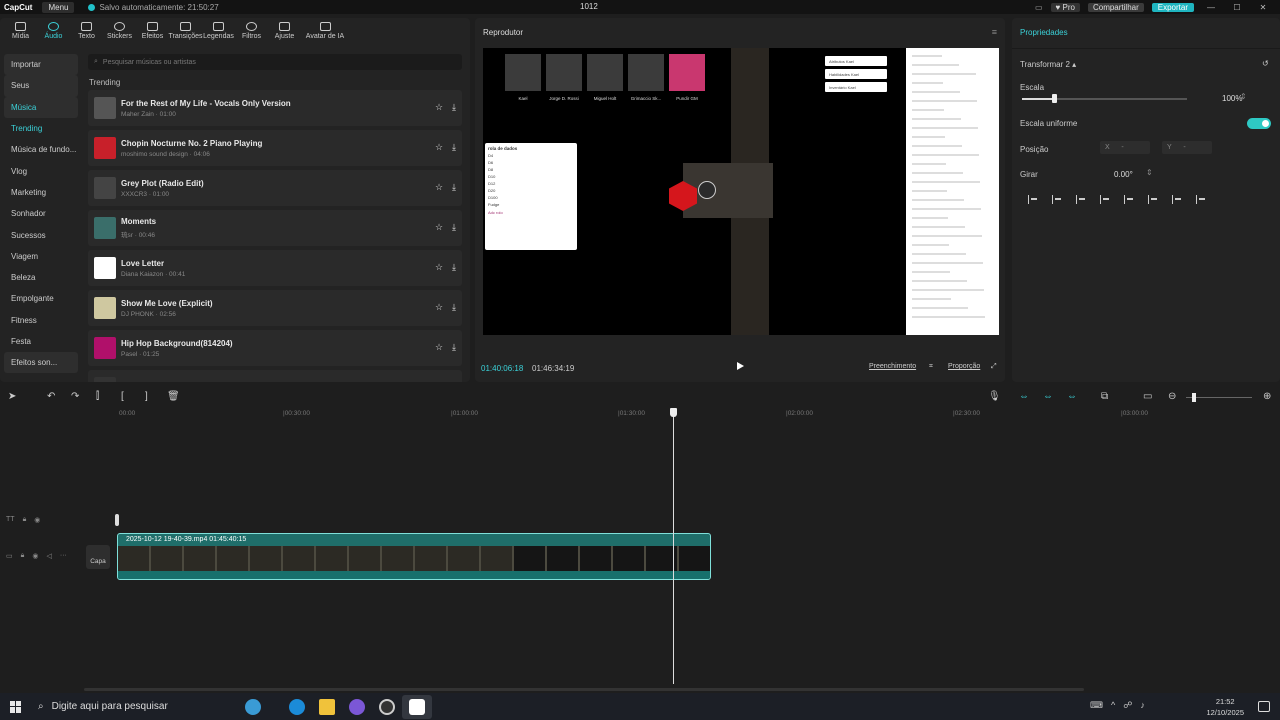 This screenshot has height=720, width=1280. I want to click on align-bottom-icon, so click(1153, 199).